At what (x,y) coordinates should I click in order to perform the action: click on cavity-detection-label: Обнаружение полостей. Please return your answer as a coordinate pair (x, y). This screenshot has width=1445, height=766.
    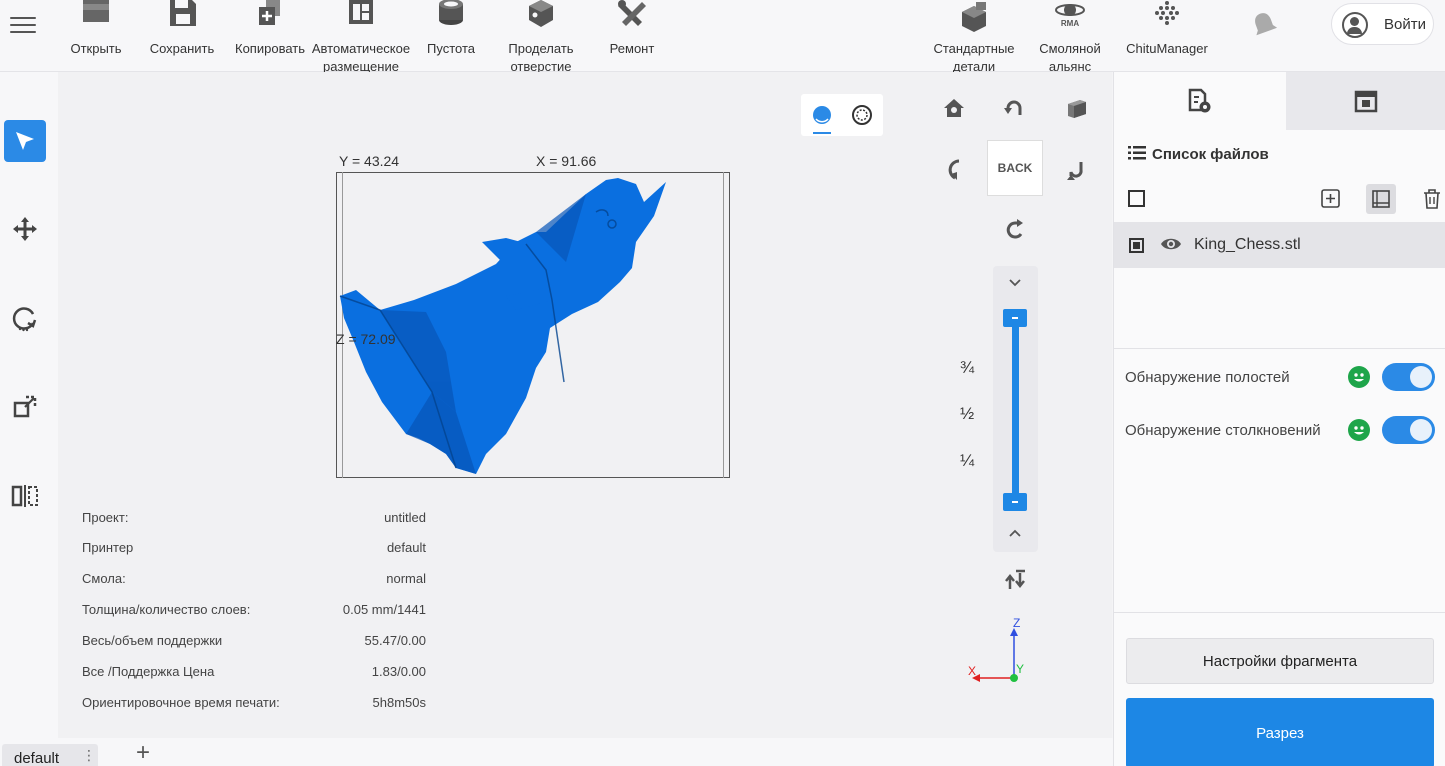
    Looking at the image, I should click on (1207, 377).